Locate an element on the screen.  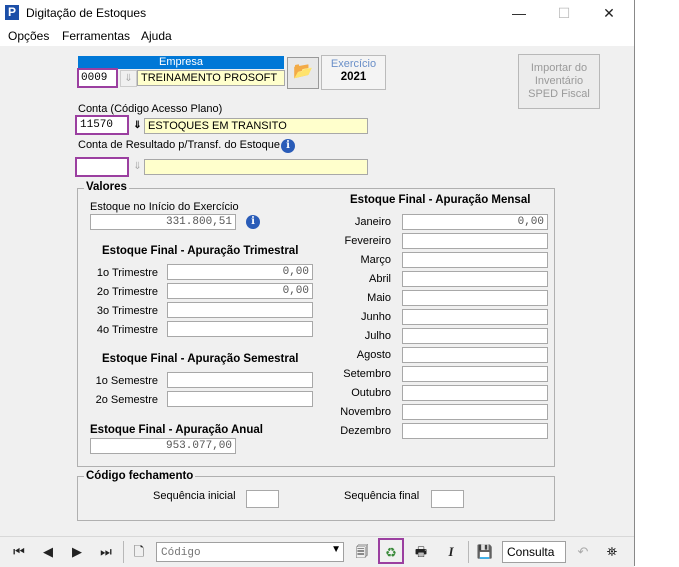
semestre-2-field is located at coordinates (240, 399).